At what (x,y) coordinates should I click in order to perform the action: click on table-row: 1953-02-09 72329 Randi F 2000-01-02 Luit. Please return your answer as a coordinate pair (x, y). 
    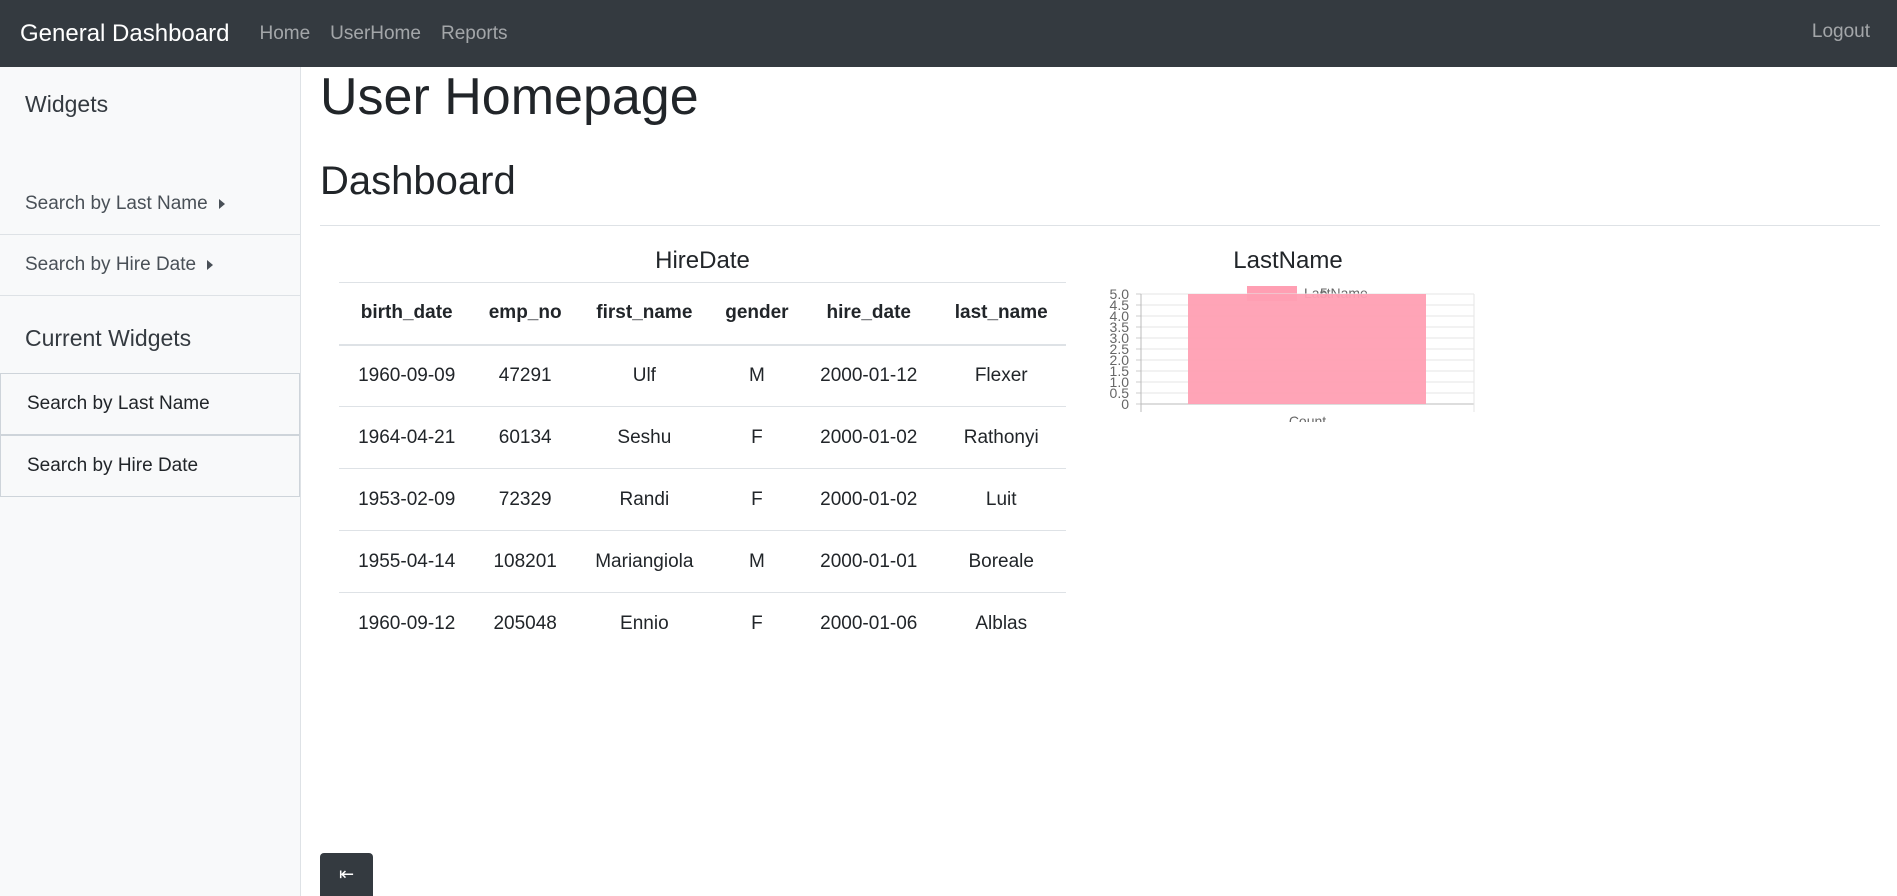
    Looking at the image, I should click on (702, 499).